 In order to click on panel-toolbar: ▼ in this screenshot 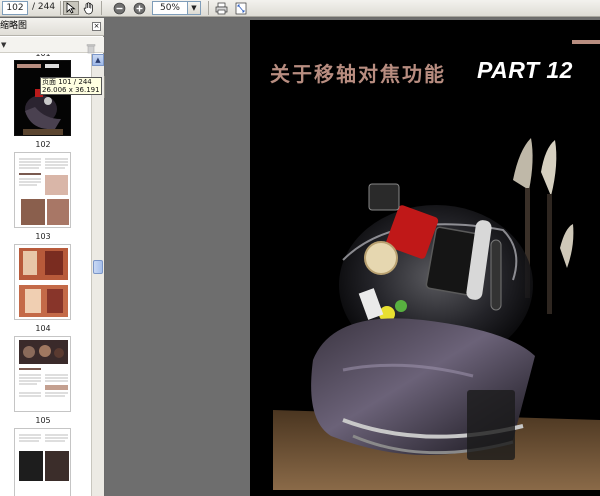, I will do `click(52, 45)`.